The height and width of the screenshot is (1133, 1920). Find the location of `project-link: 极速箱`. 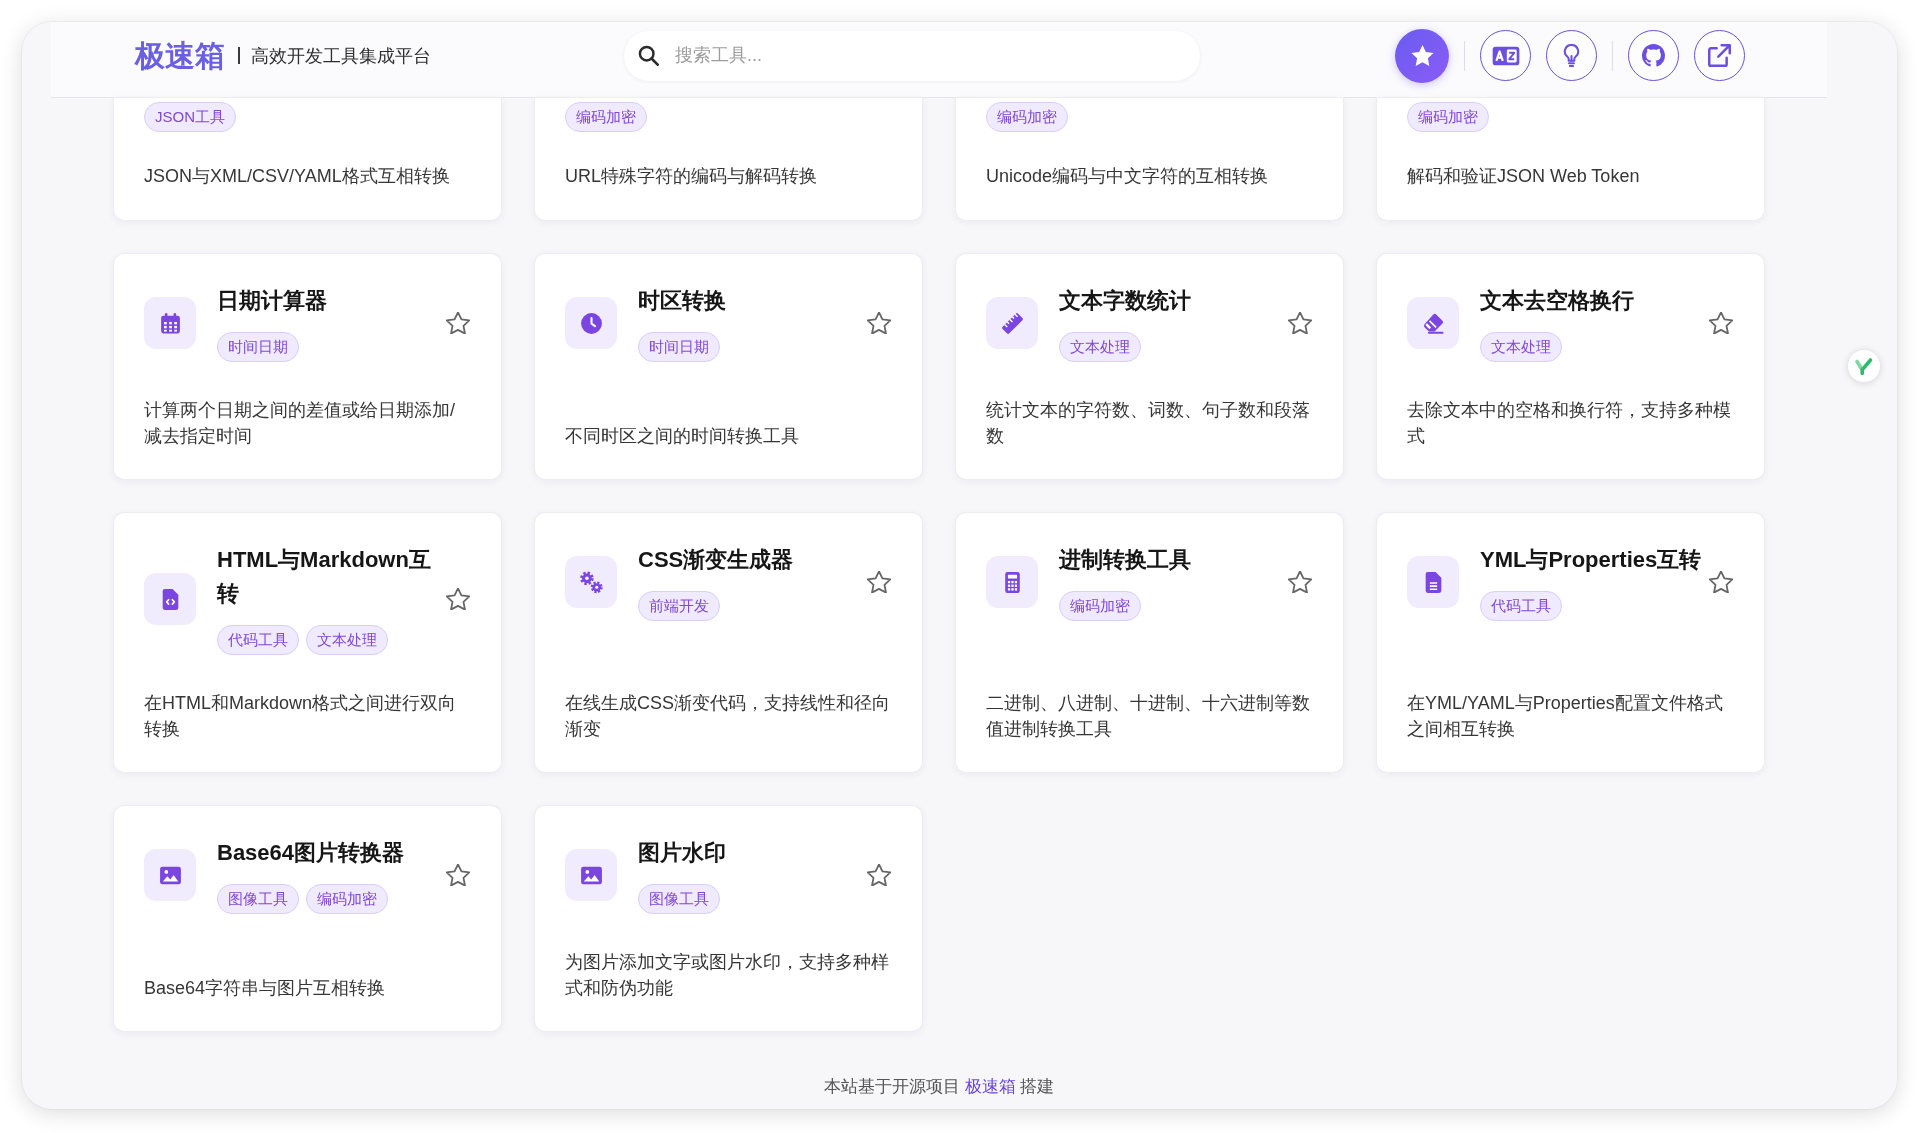

project-link: 极速箱 is located at coordinates (990, 1086).